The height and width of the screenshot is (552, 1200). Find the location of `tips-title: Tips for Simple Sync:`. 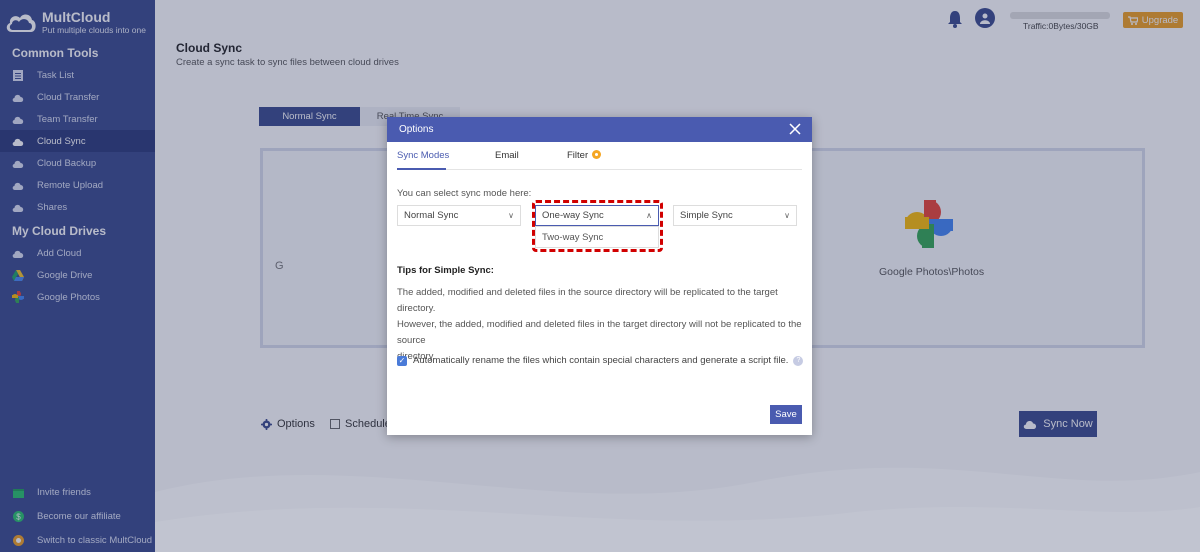

tips-title: Tips for Simple Sync: is located at coordinates (445, 270).